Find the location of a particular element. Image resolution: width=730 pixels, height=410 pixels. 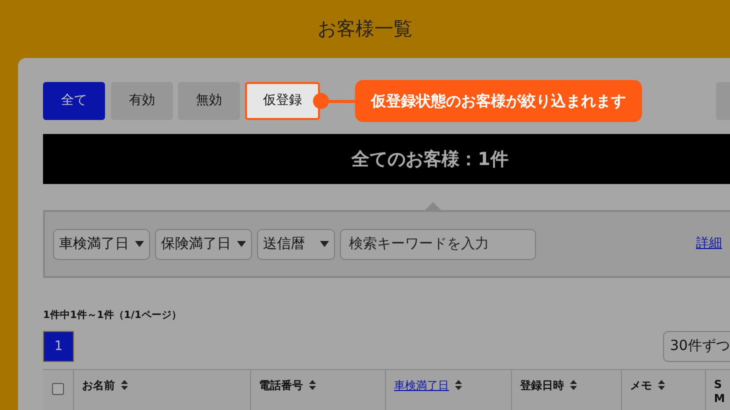

filter-tab: 全て is located at coordinates (74, 101).